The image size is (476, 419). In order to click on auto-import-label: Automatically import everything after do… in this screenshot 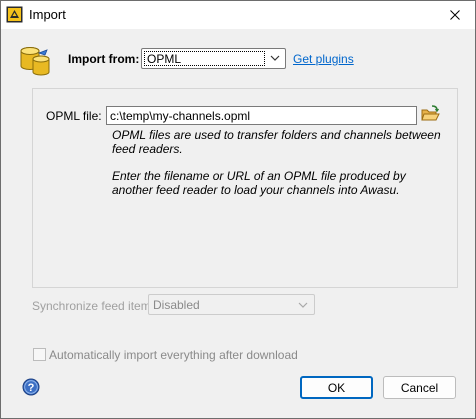, I will do `click(173, 355)`.